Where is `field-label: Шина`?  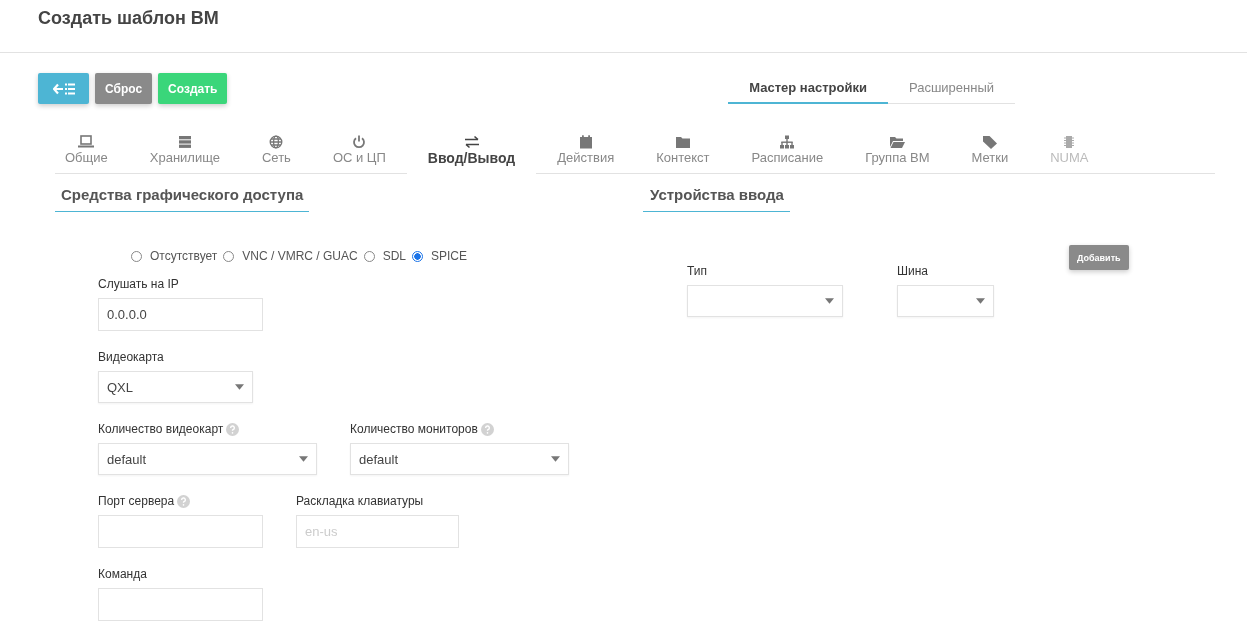 field-label: Шина is located at coordinates (912, 271).